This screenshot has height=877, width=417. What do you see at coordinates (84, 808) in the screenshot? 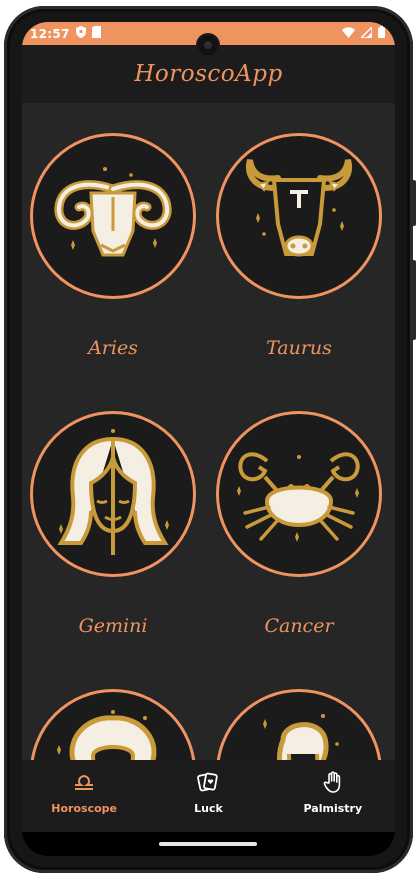
I see `nav-label-horoscope: Horoscope` at bounding box center [84, 808].